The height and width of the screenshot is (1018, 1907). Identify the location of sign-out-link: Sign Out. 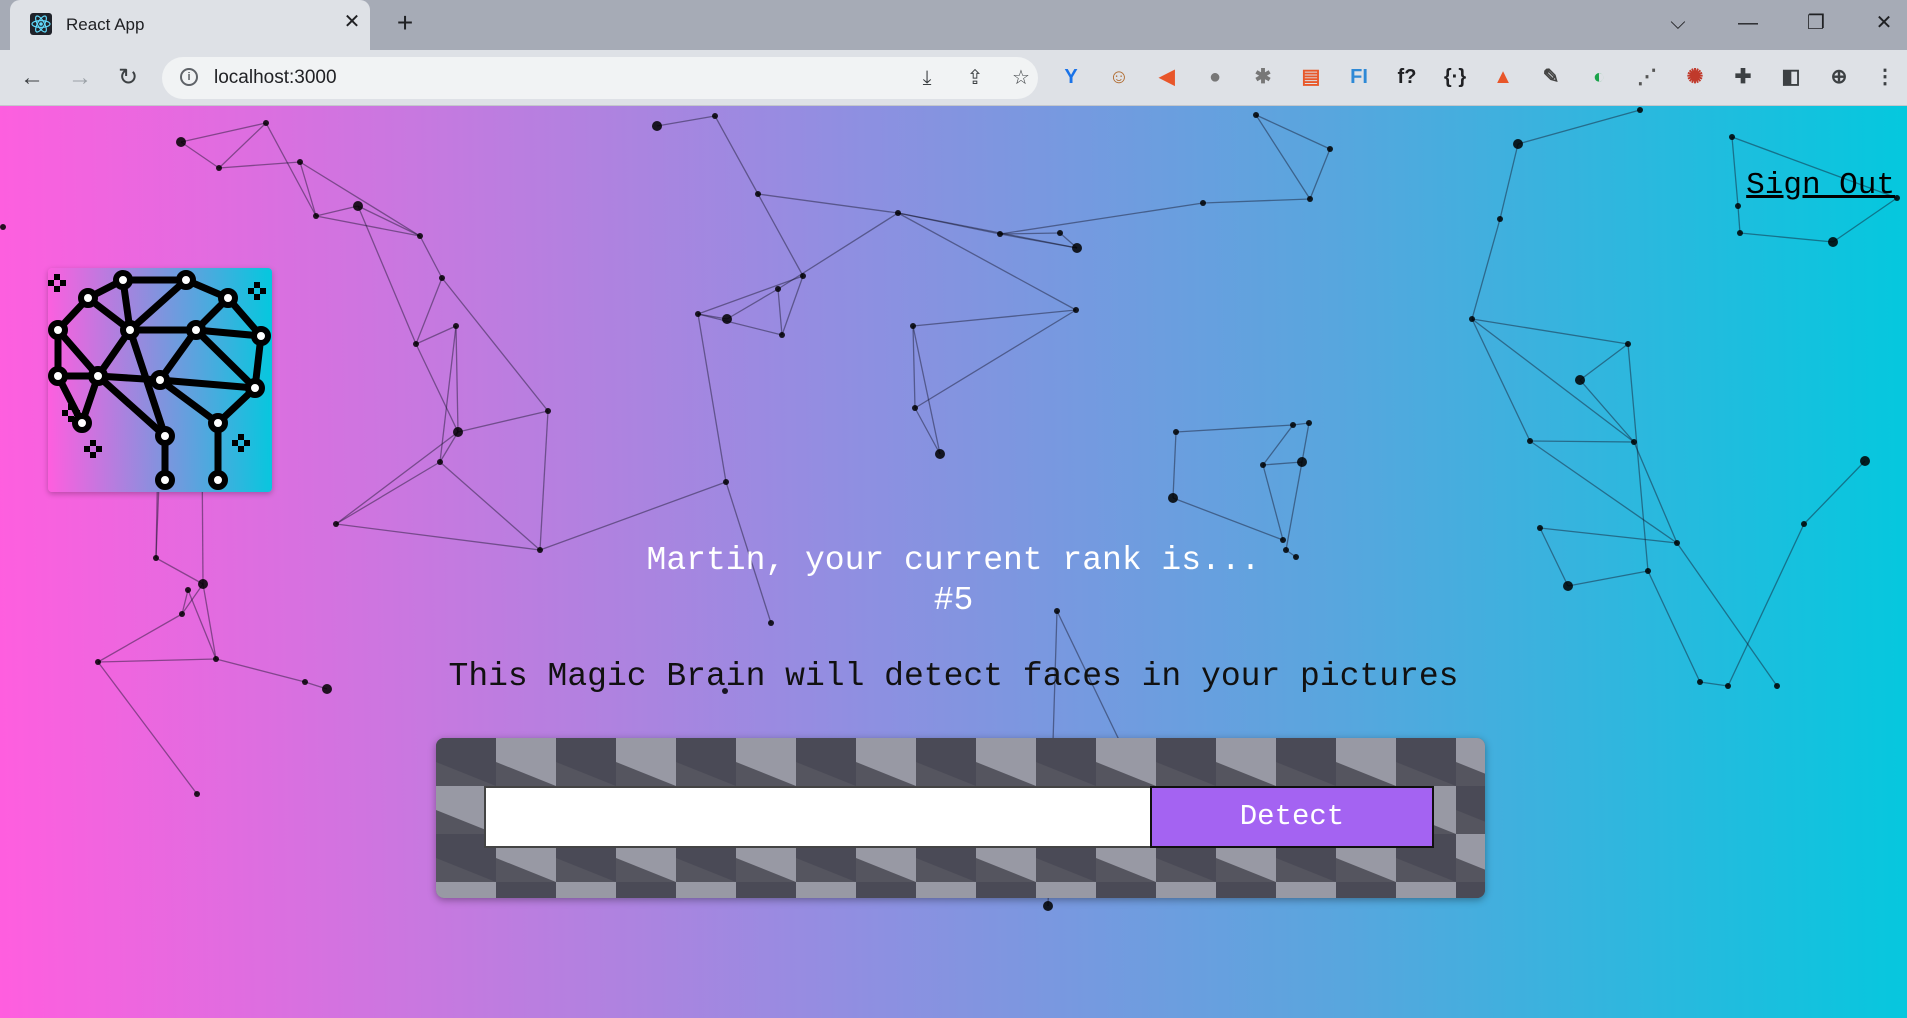
(1820, 185).